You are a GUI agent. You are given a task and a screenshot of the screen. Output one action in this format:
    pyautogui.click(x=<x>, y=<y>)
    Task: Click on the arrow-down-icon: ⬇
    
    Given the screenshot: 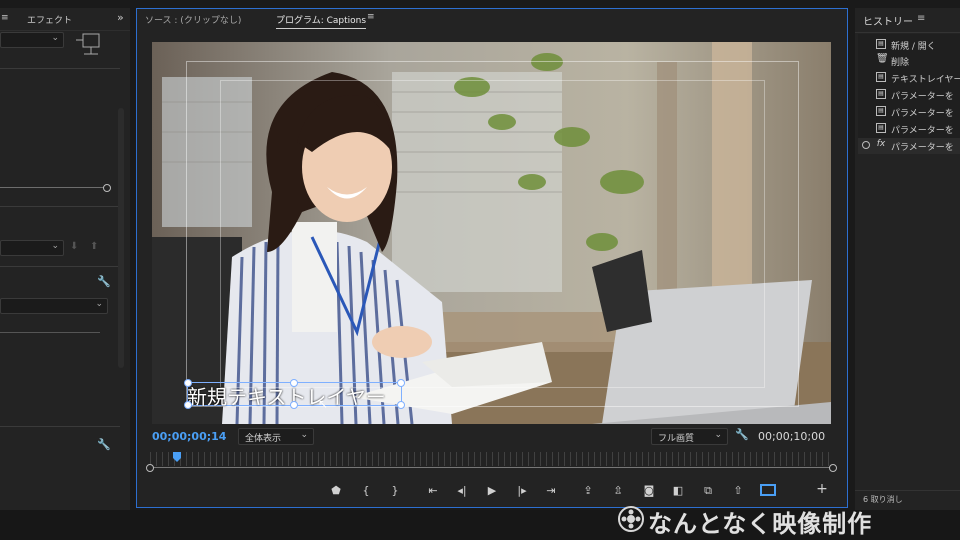 What is the action you would take?
    pyautogui.click(x=74, y=246)
    